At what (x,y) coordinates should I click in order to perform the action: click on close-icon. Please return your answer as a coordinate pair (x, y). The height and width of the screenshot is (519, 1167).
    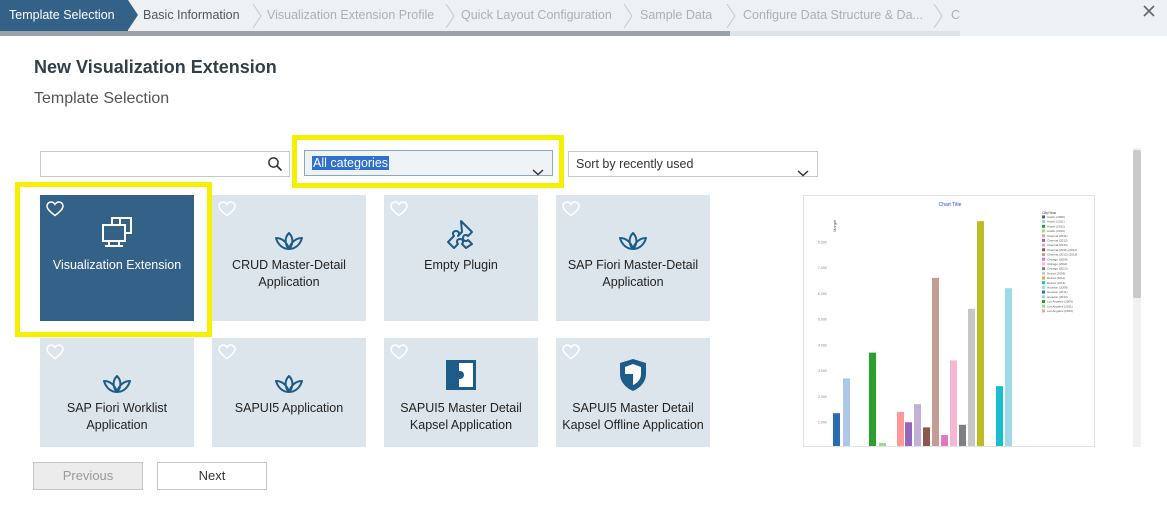
    Looking at the image, I should click on (1149, 11).